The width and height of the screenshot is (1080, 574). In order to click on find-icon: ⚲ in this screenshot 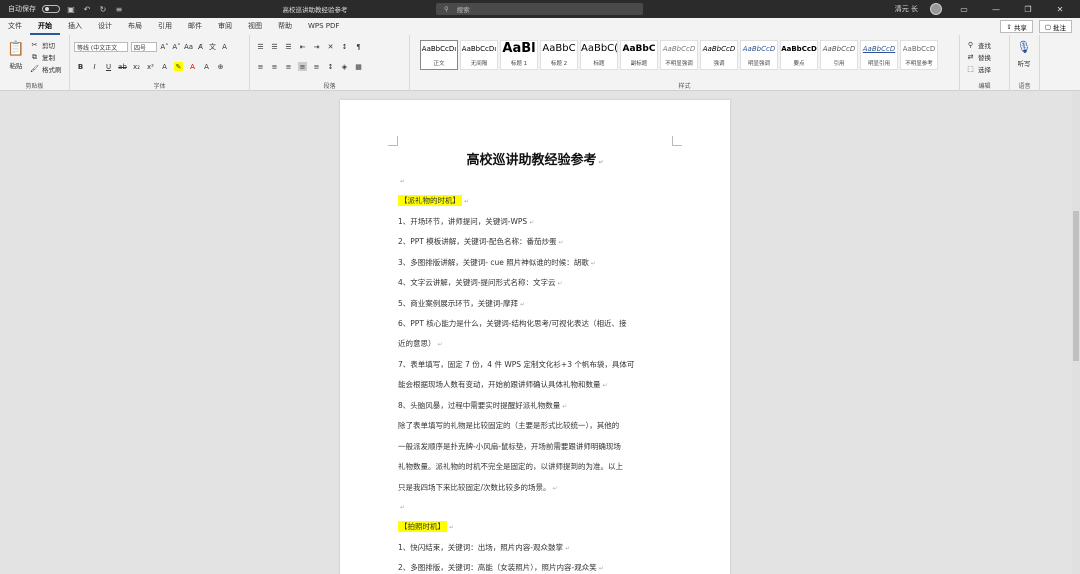, I will do `click(970, 45)`.